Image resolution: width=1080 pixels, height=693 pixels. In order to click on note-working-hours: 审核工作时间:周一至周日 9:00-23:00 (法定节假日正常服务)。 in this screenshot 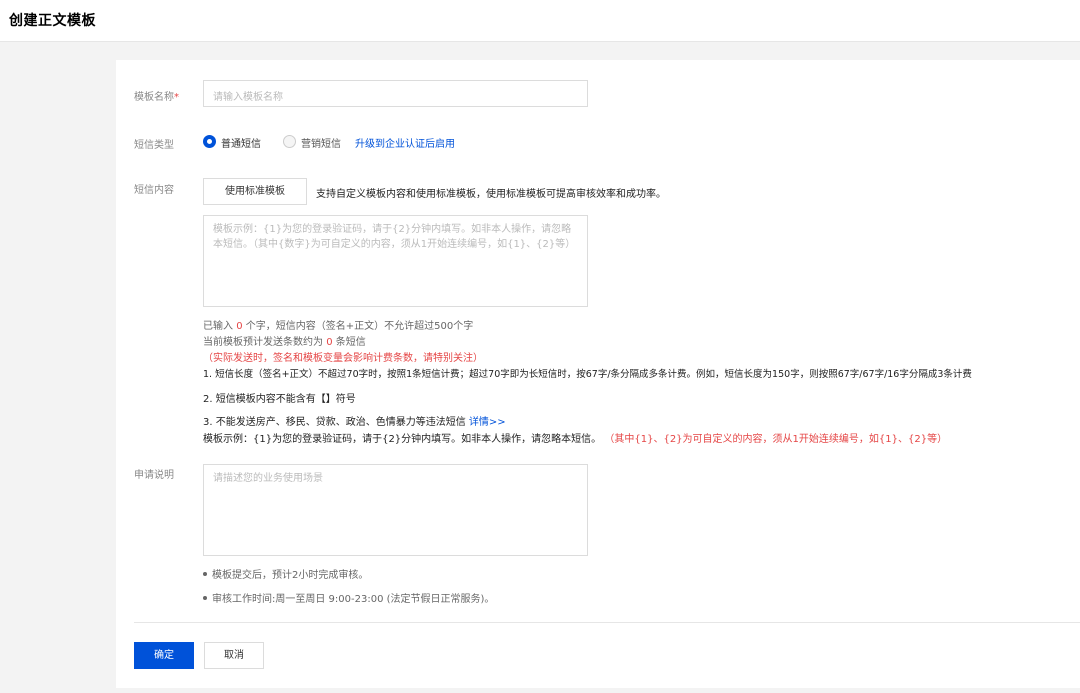, I will do `click(348, 597)`.